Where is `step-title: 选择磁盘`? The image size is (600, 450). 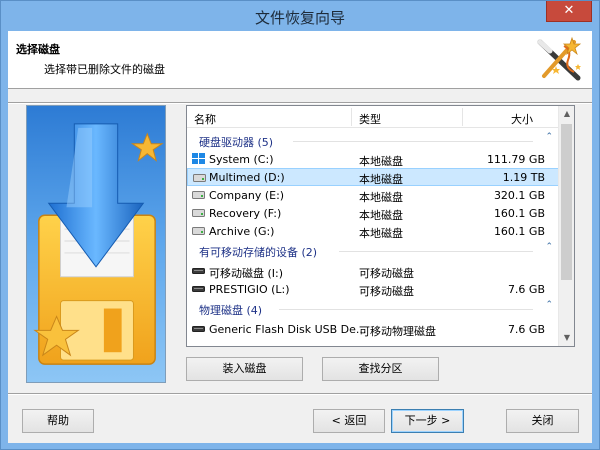
step-title: 选择磁盘 is located at coordinates (38, 49).